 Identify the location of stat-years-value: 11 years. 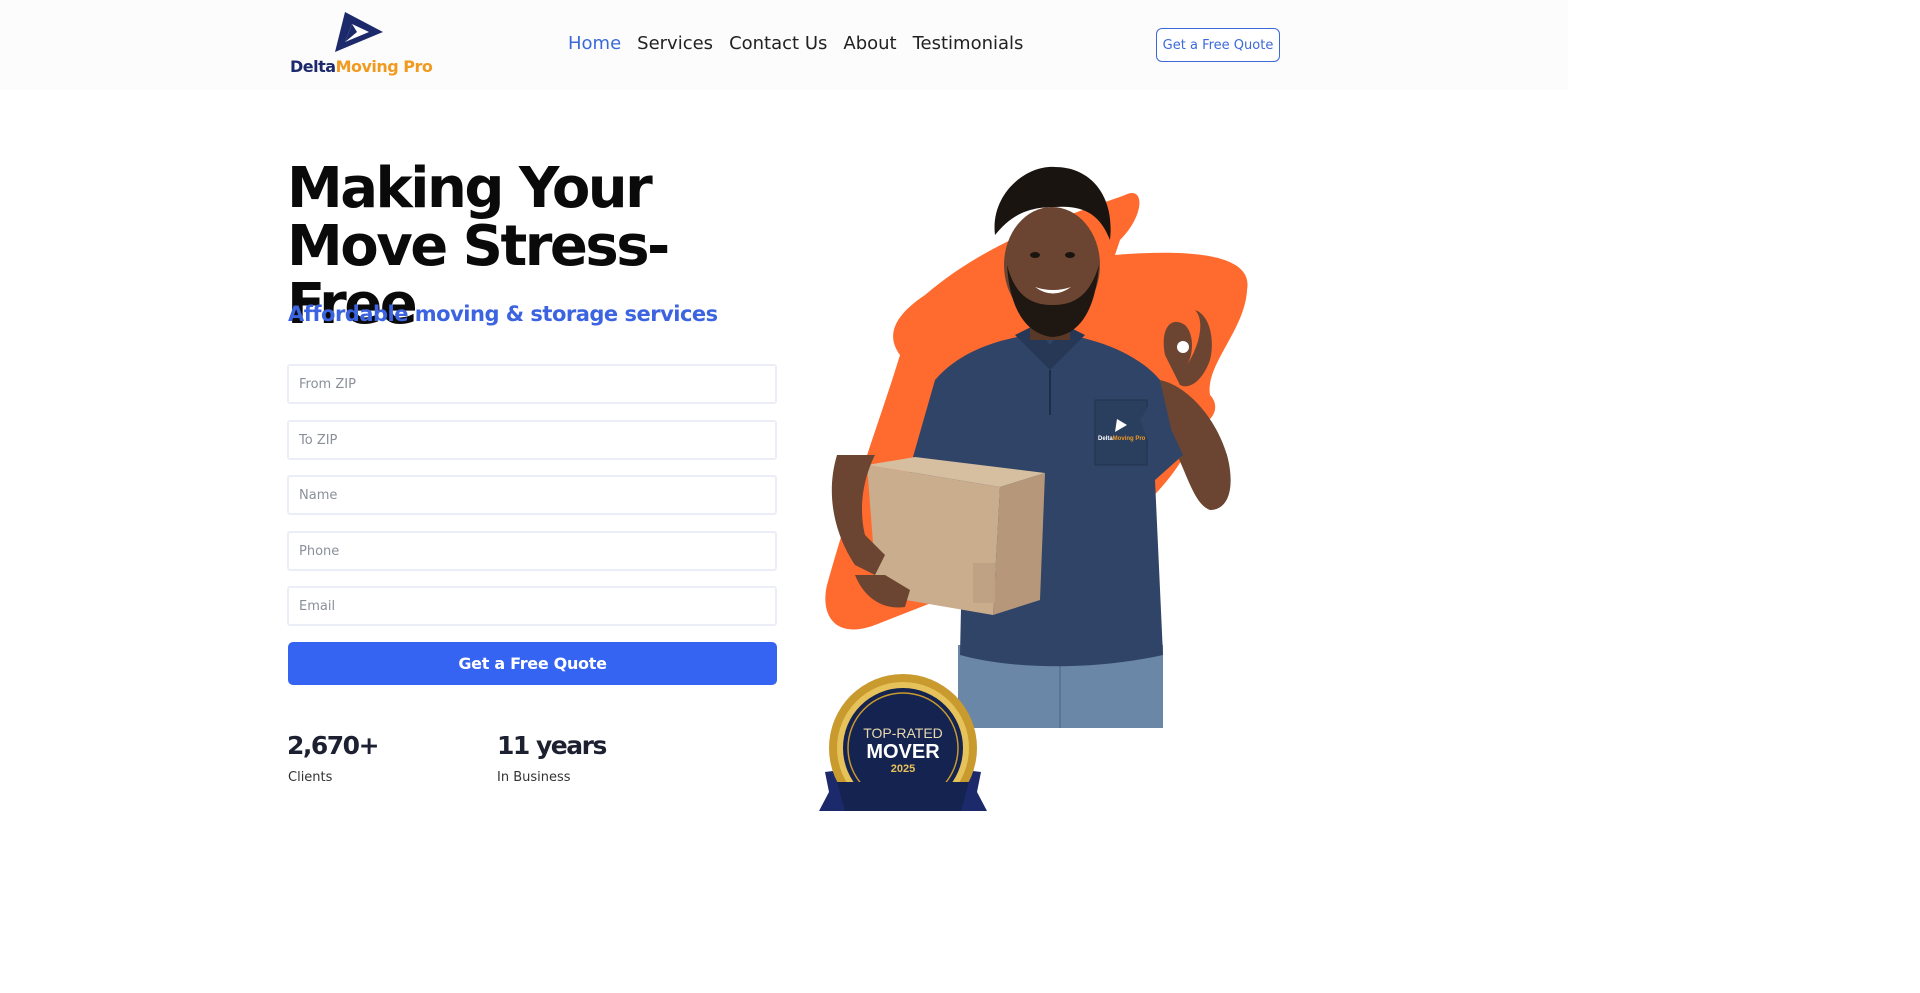
(552, 745).